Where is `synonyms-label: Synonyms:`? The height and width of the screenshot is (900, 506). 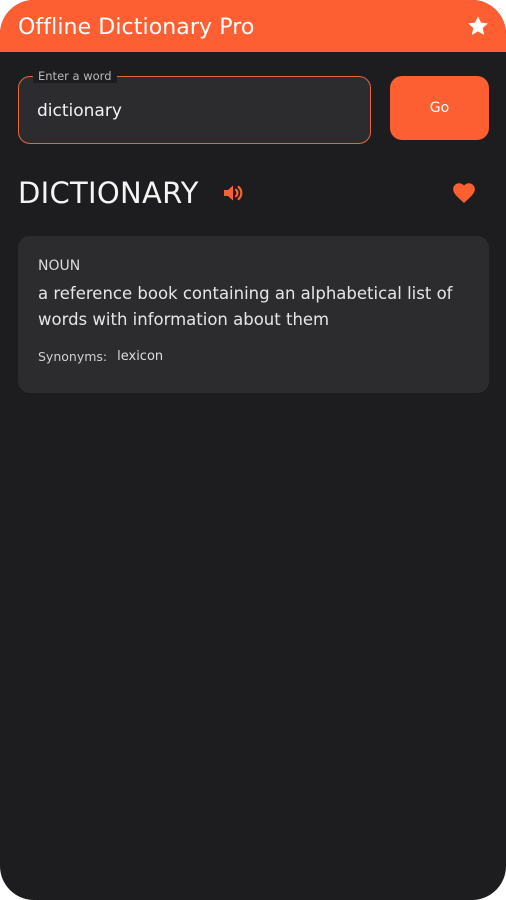
synonyms-label: Synonyms: is located at coordinates (73, 356).